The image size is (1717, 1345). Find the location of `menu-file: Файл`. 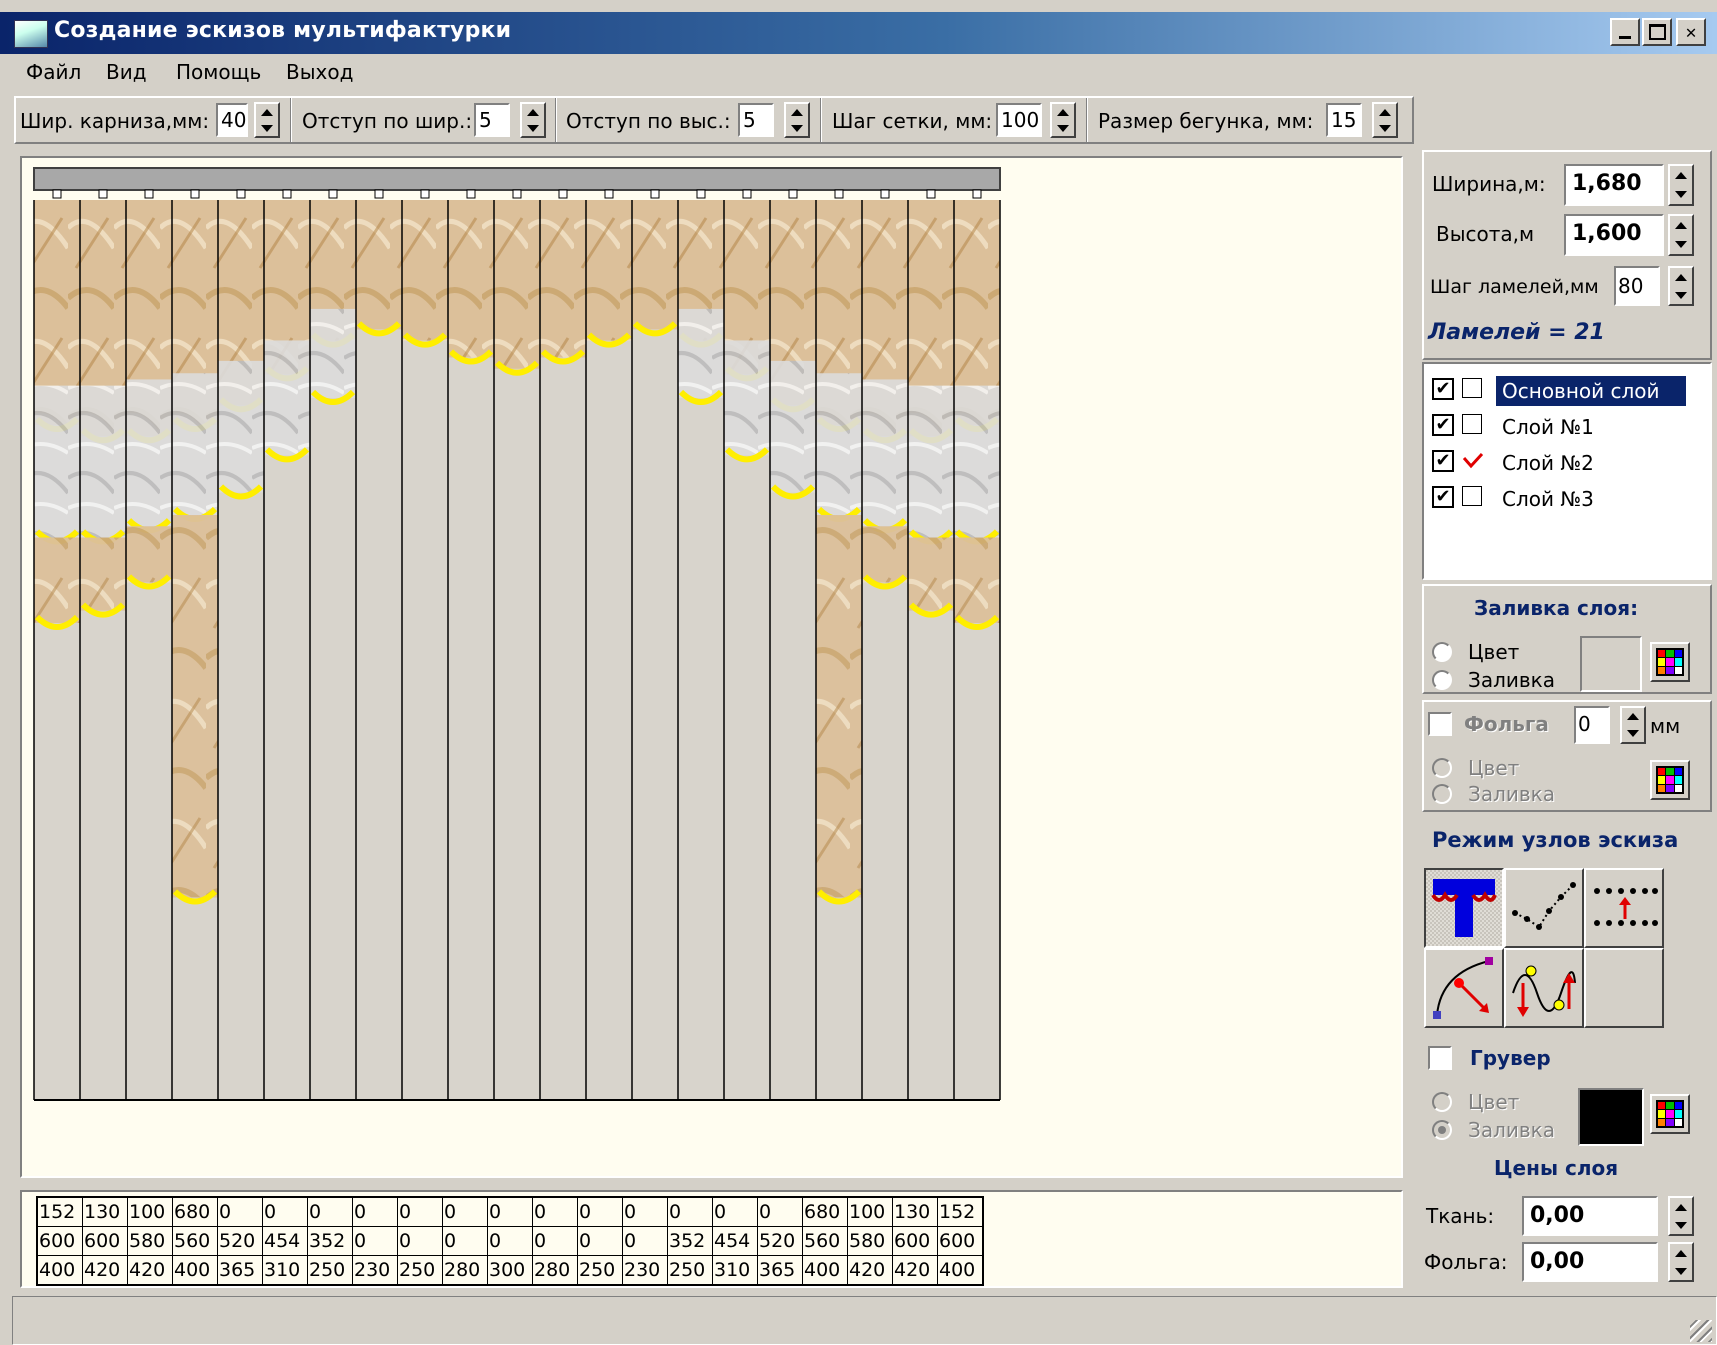

menu-file: Файл is located at coordinates (53, 72).